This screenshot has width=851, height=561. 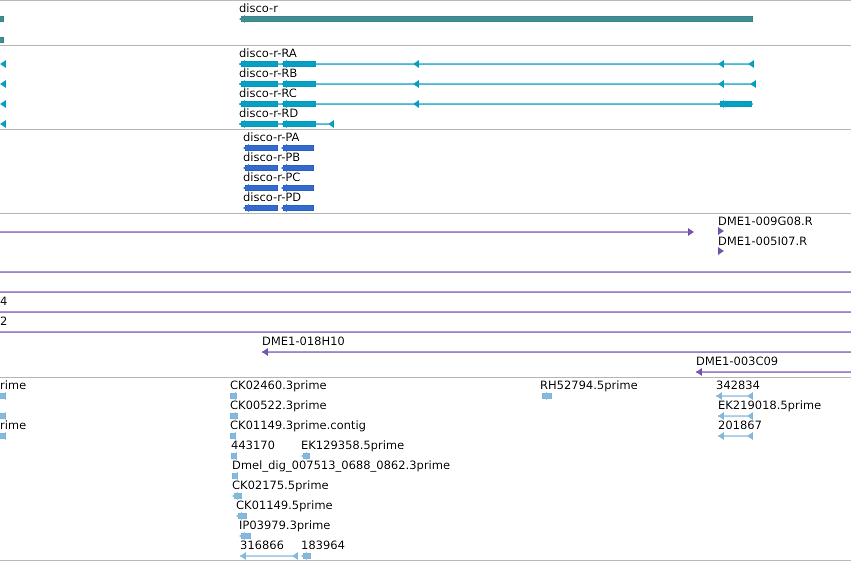 I want to click on feature-label: disco-r-PD, so click(x=272, y=197).